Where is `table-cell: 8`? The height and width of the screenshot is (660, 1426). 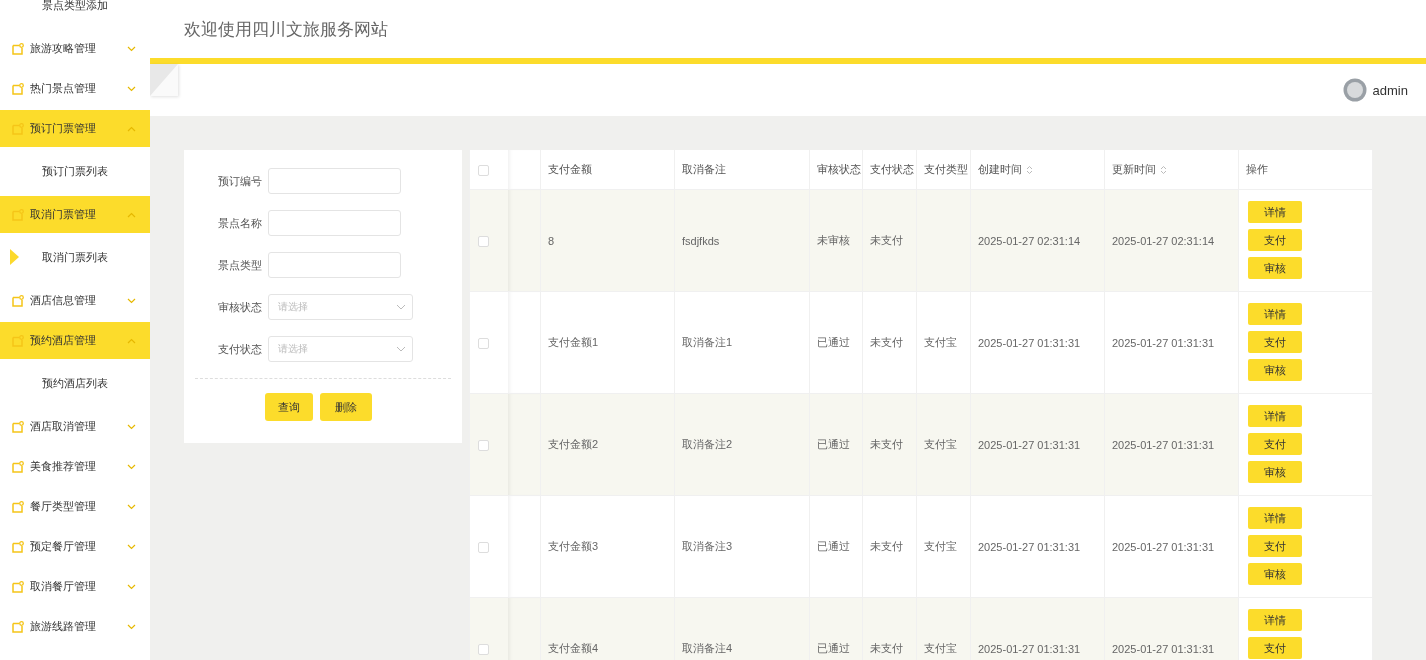 table-cell: 8 is located at coordinates (551, 240).